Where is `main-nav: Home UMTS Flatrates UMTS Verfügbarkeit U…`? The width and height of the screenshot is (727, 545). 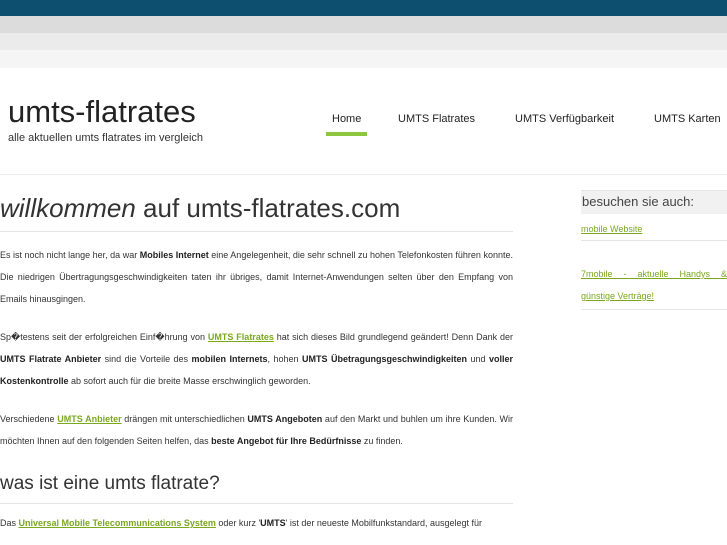
main-nav: Home UMTS Flatrates UMTS Verfügbarkeit U… is located at coordinates (363, 128).